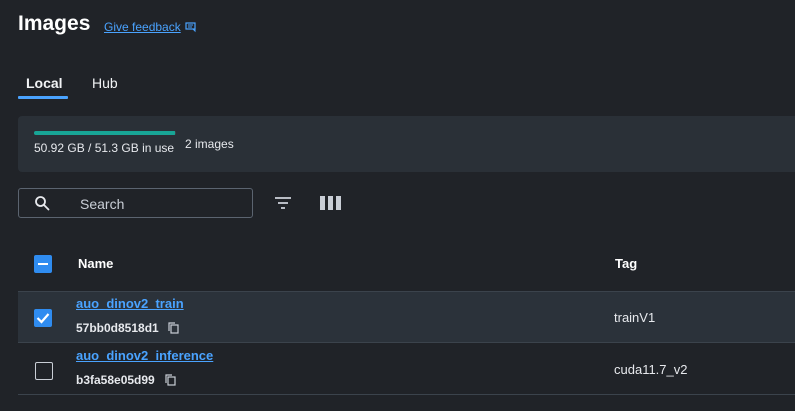 The height and width of the screenshot is (411, 795). What do you see at coordinates (651, 369) in the screenshot?
I see `image-tag: cuda11.7_v2` at bounding box center [651, 369].